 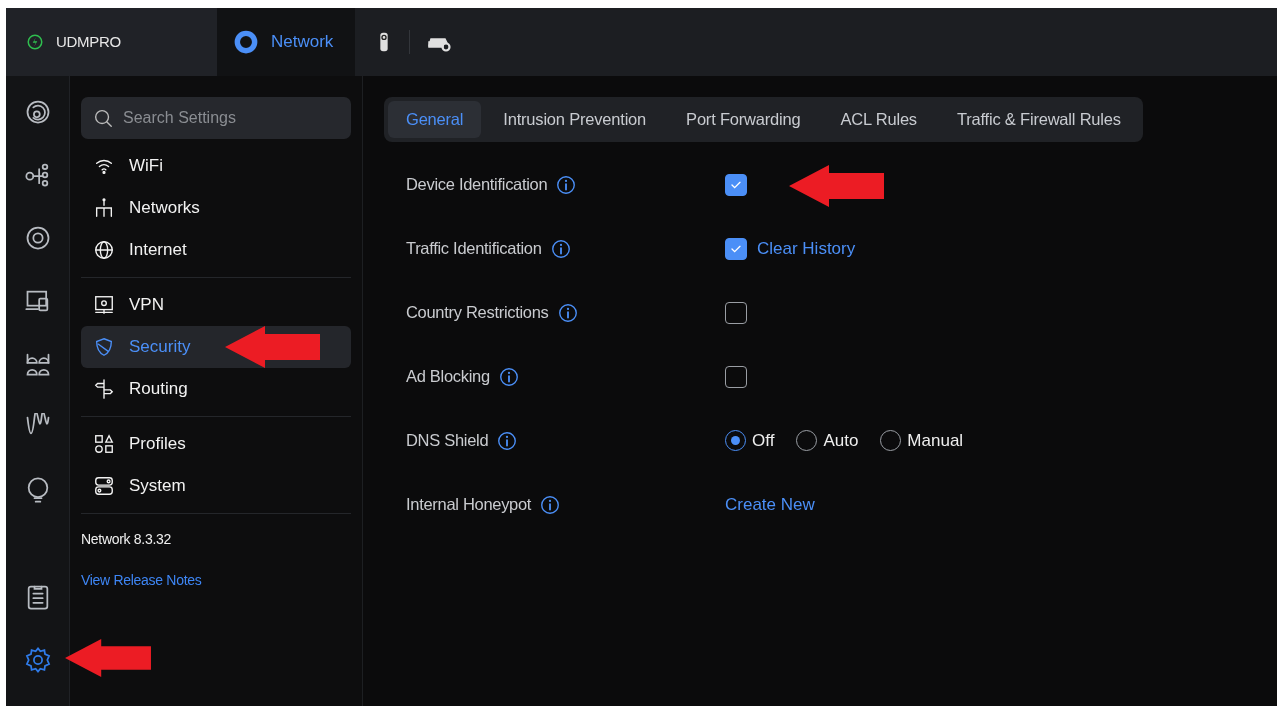 I want to click on nav-item: VPN, so click(x=216, y=305).